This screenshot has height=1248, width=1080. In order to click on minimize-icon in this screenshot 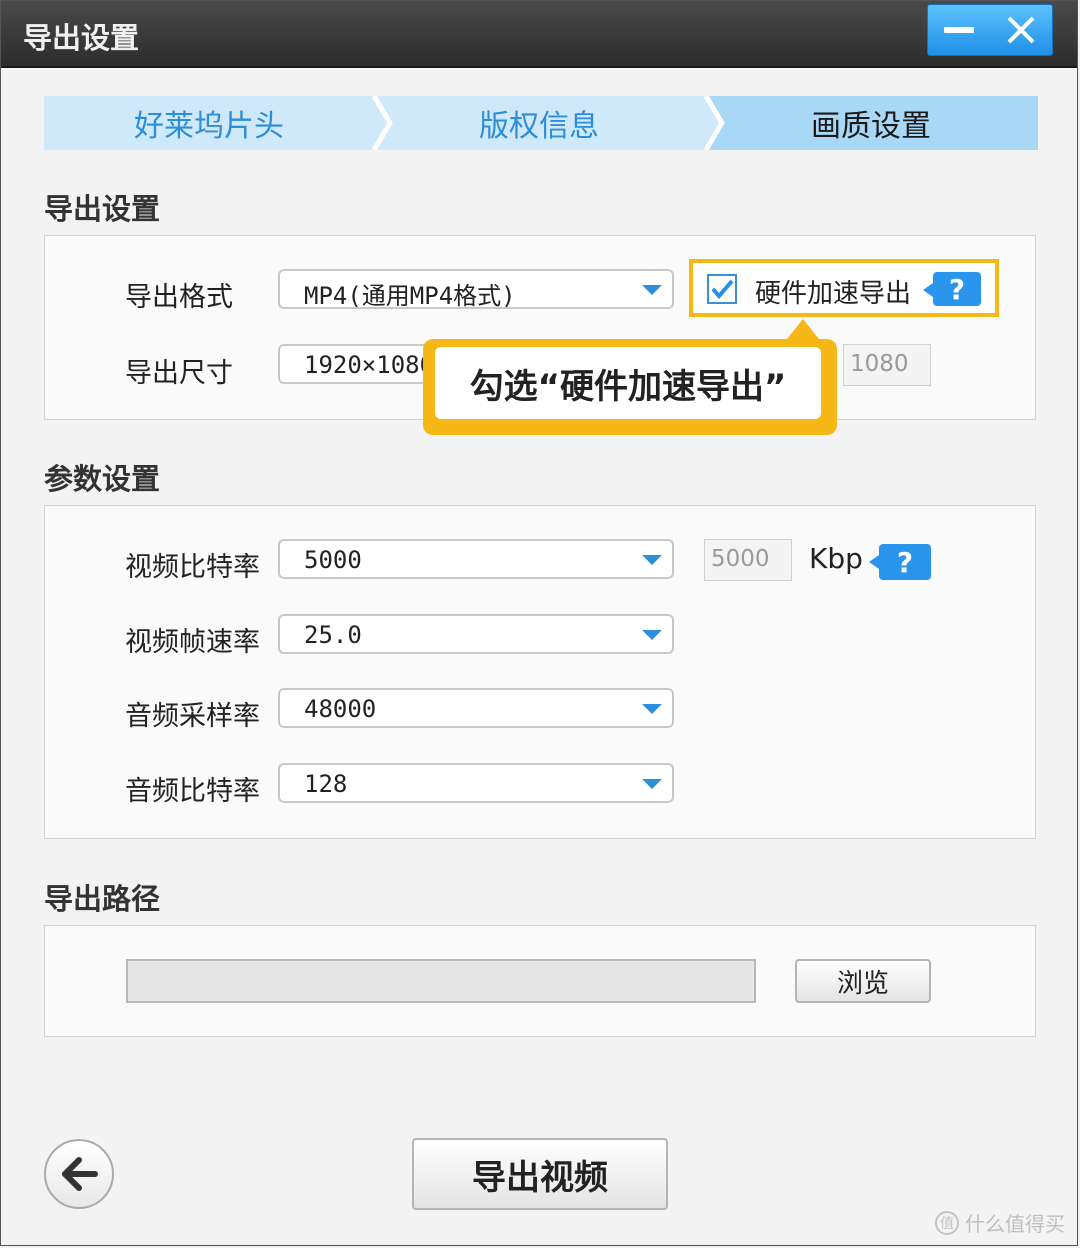, I will do `click(959, 30)`.